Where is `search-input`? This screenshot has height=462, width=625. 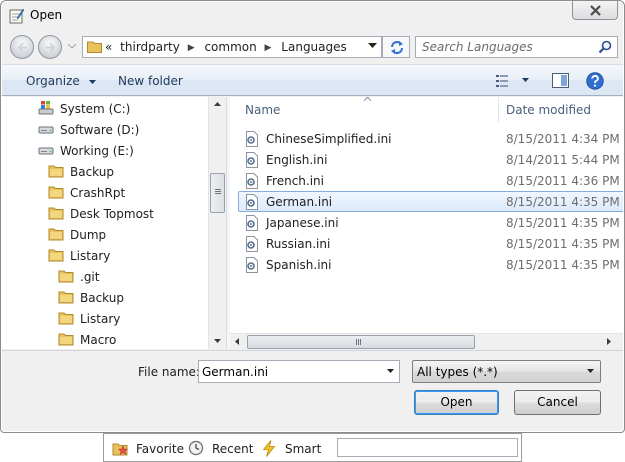 search-input is located at coordinates (507, 47).